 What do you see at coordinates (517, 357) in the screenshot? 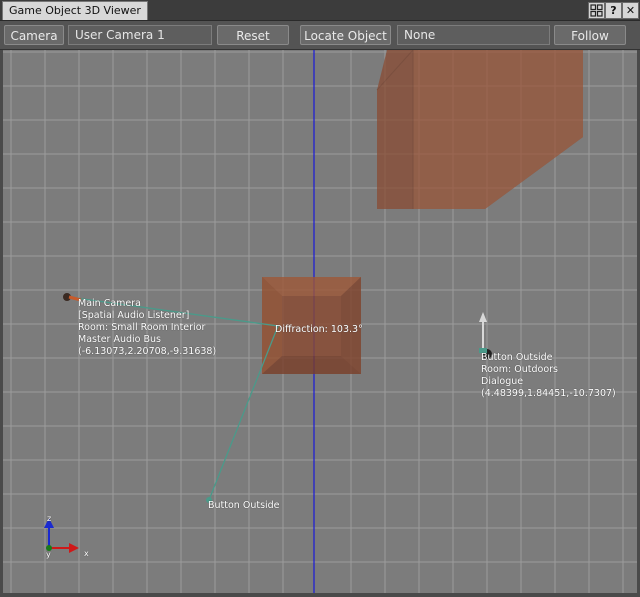
I see `emitter-name: Button Outside` at bounding box center [517, 357].